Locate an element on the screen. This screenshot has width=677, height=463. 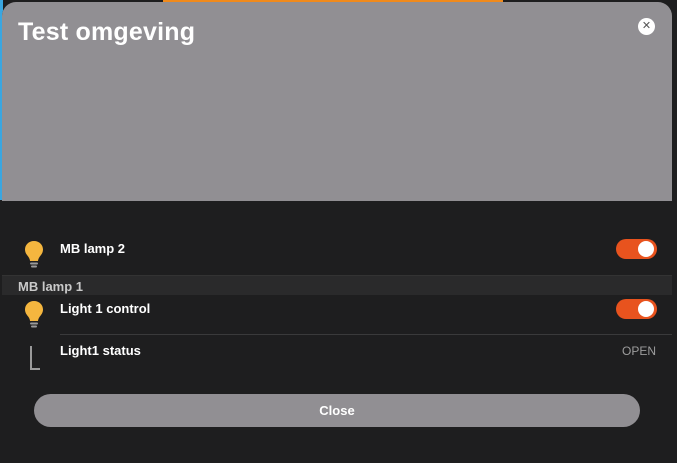
divider is located at coordinates (366, 334).